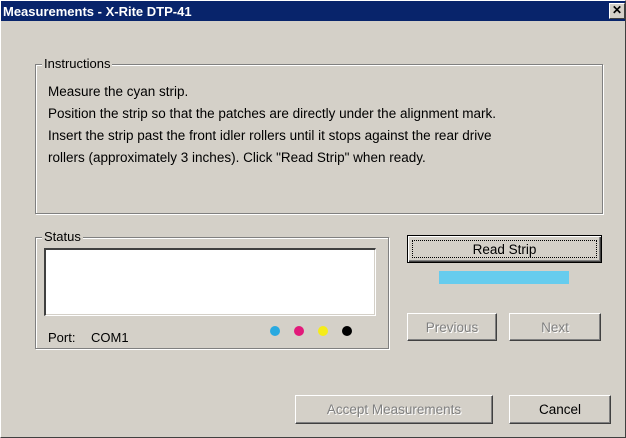  Describe the element at coordinates (275, 331) in the screenshot. I see `cyan-indicator-icon` at that location.